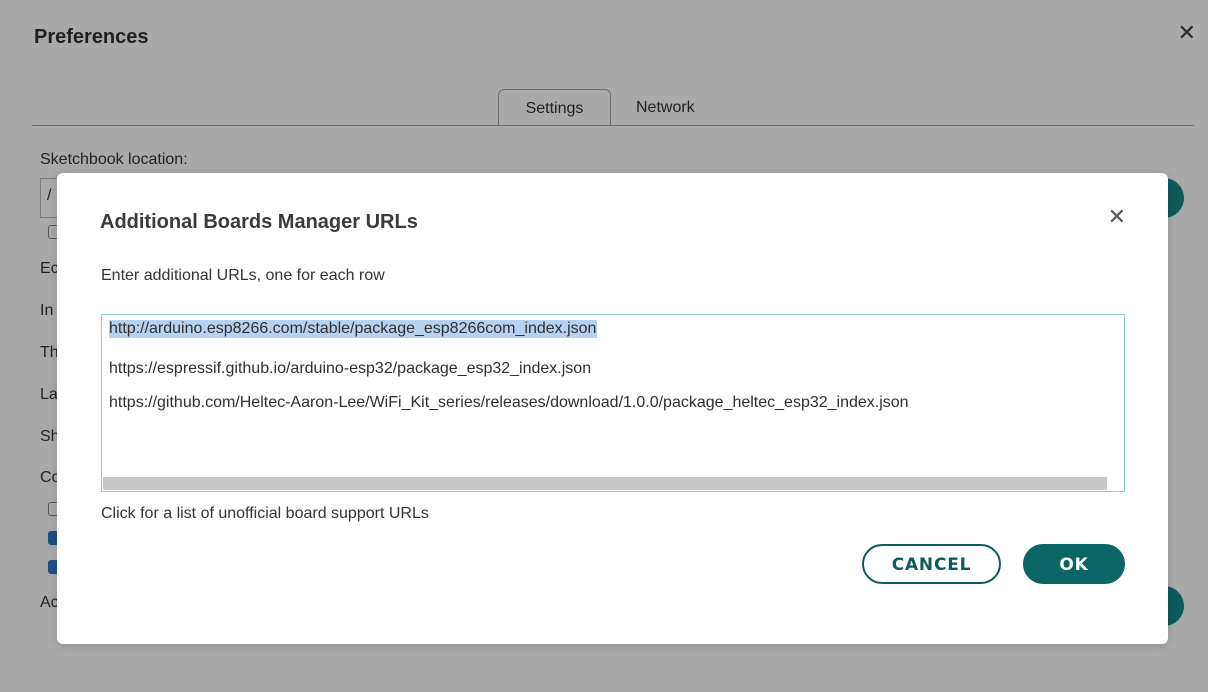 This screenshot has width=1208, height=692. I want to click on preferences-close-icon: ✕, so click(1187, 33).